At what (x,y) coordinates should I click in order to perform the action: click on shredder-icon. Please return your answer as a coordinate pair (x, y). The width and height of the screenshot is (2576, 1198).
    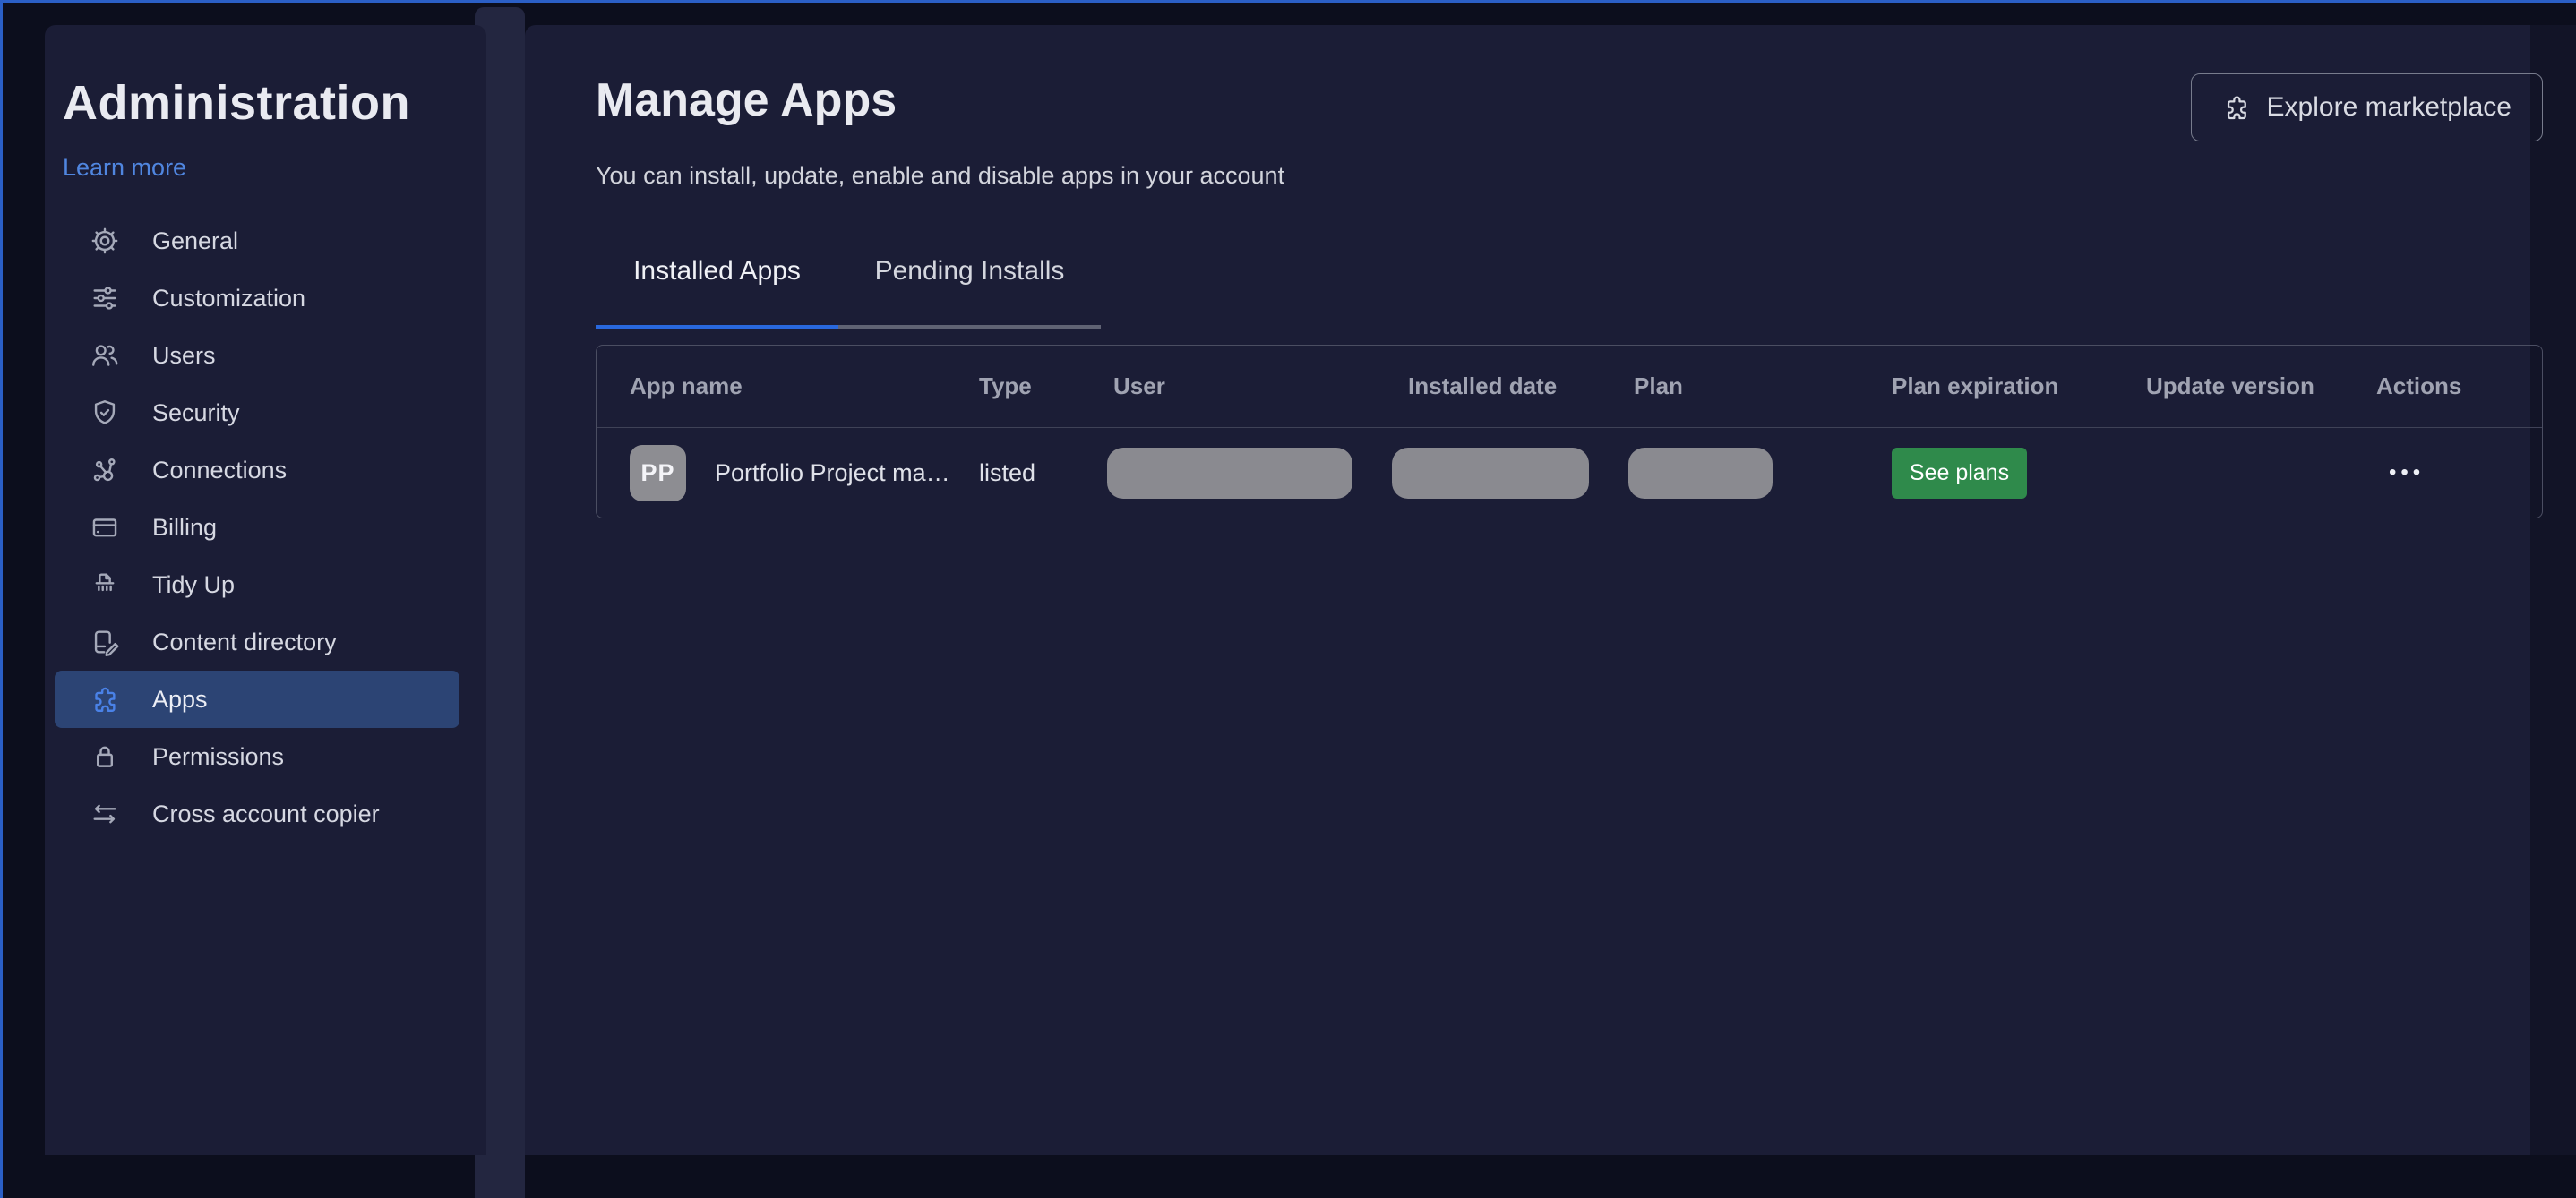
    Looking at the image, I should click on (105, 584).